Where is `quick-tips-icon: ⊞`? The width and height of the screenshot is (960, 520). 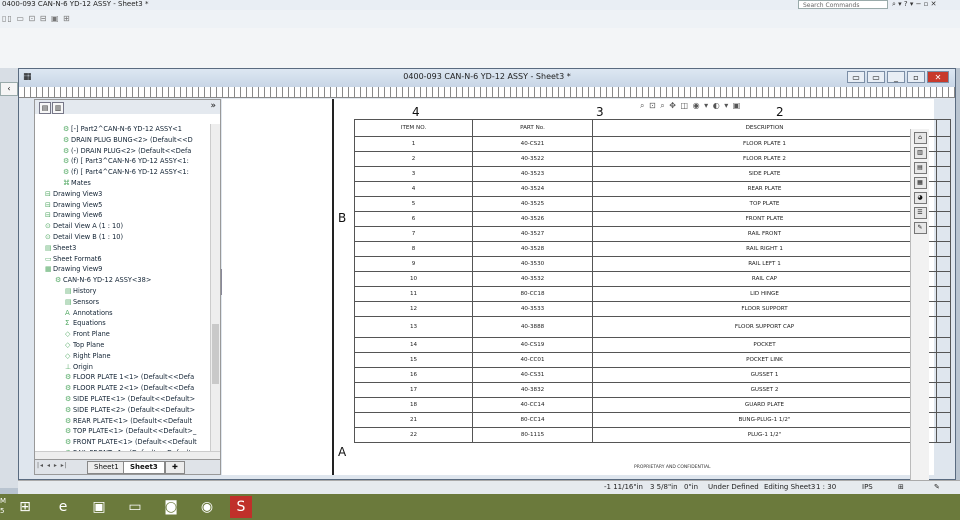 quick-tips-icon: ⊞ is located at coordinates (901, 487).